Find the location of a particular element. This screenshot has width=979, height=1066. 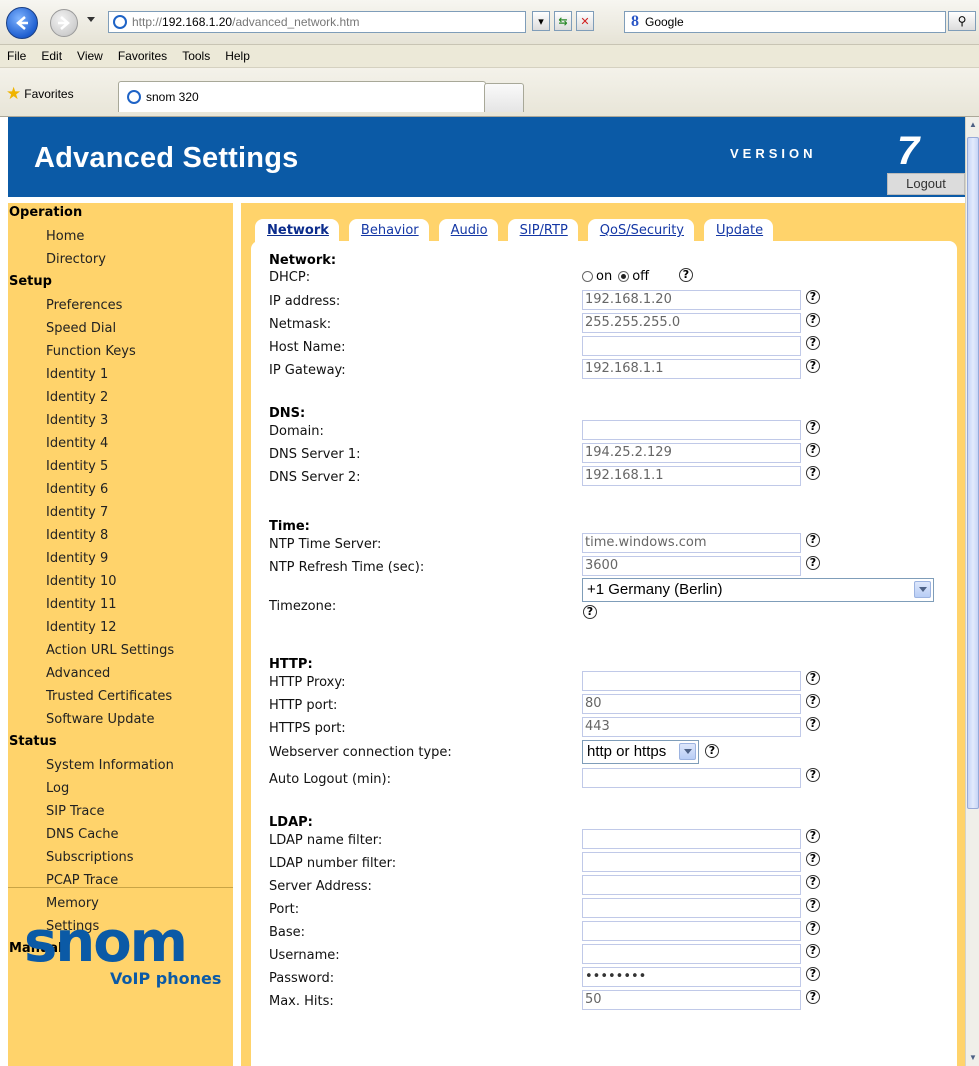

logout-button: Logout is located at coordinates (926, 184).